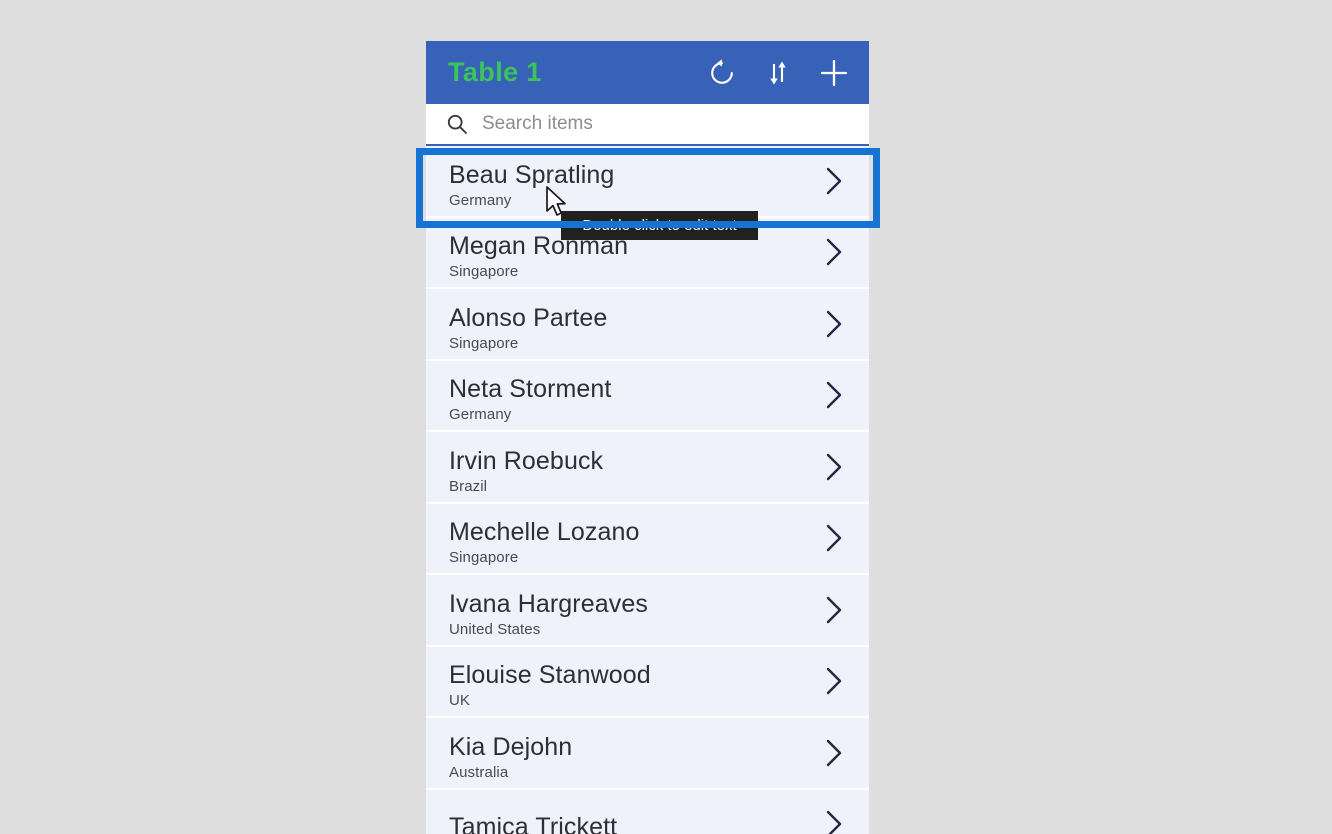 This screenshot has width=1332, height=834. I want to click on search-input, so click(667, 124).